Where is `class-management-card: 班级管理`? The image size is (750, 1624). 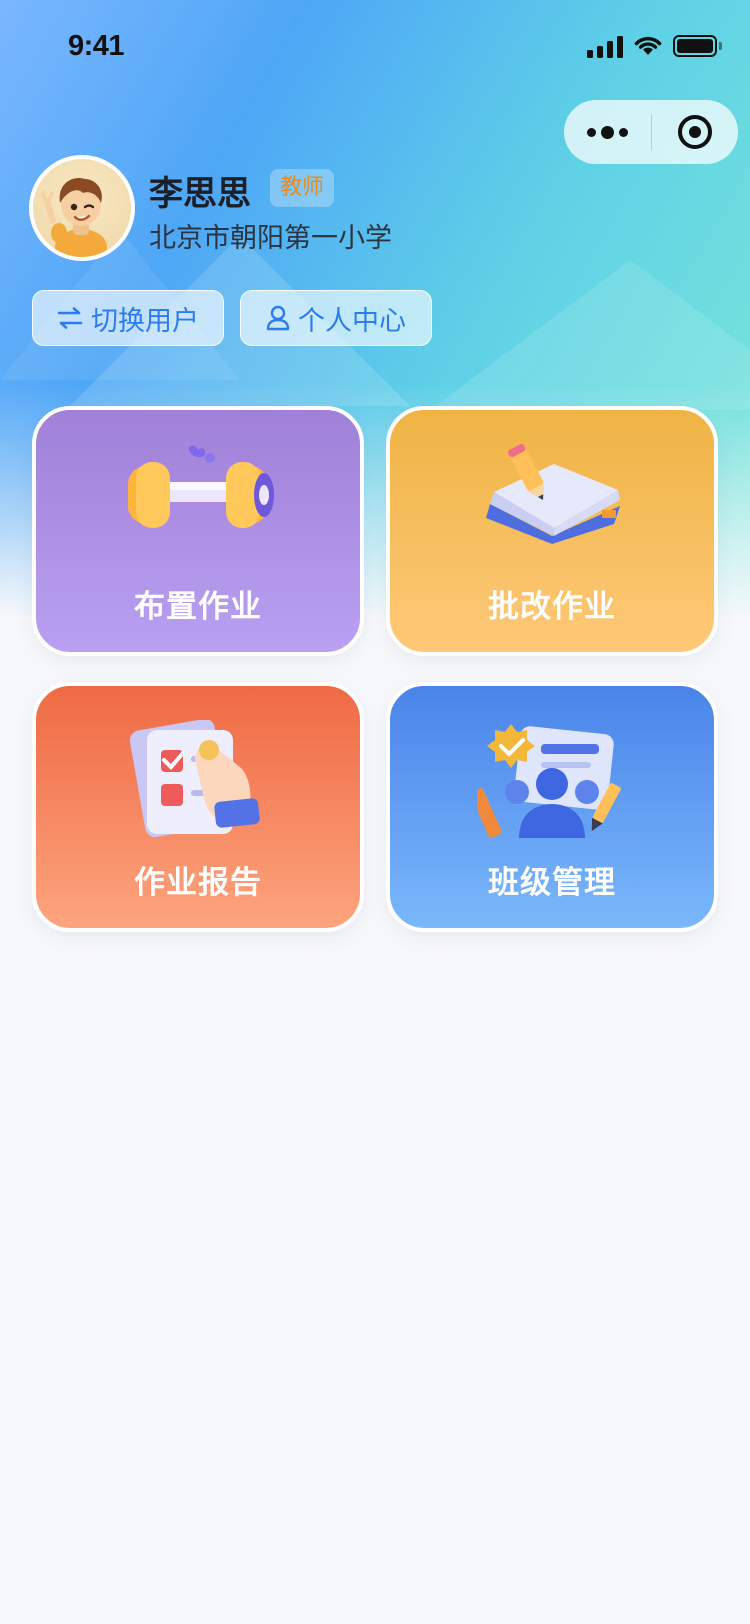
class-management-card: 班级管理 is located at coordinates (552, 807).